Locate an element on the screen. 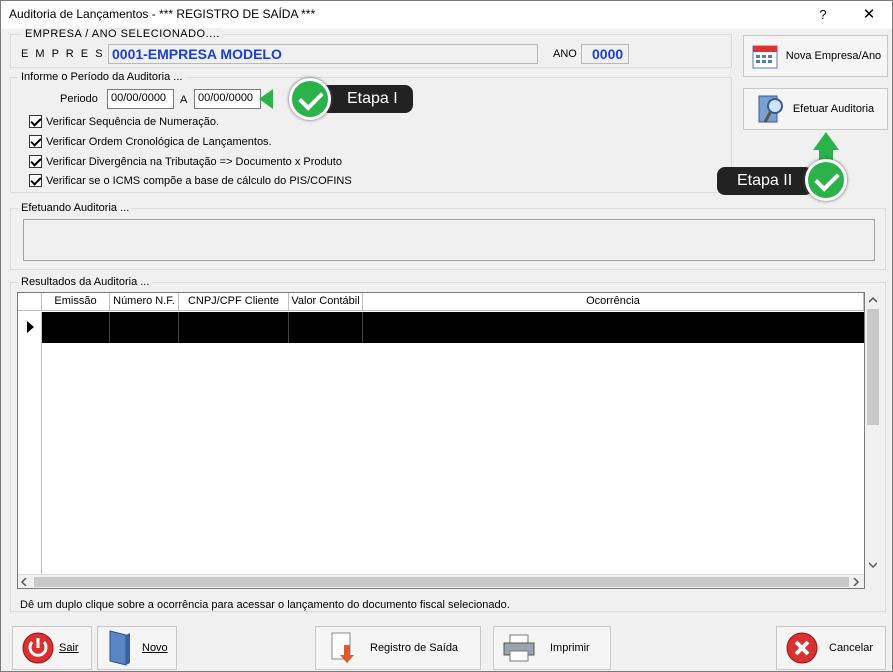 Image resolution: width=893 pixels, height=672 pixels. cell-valor-contabil is located at coordinates (326, 327).